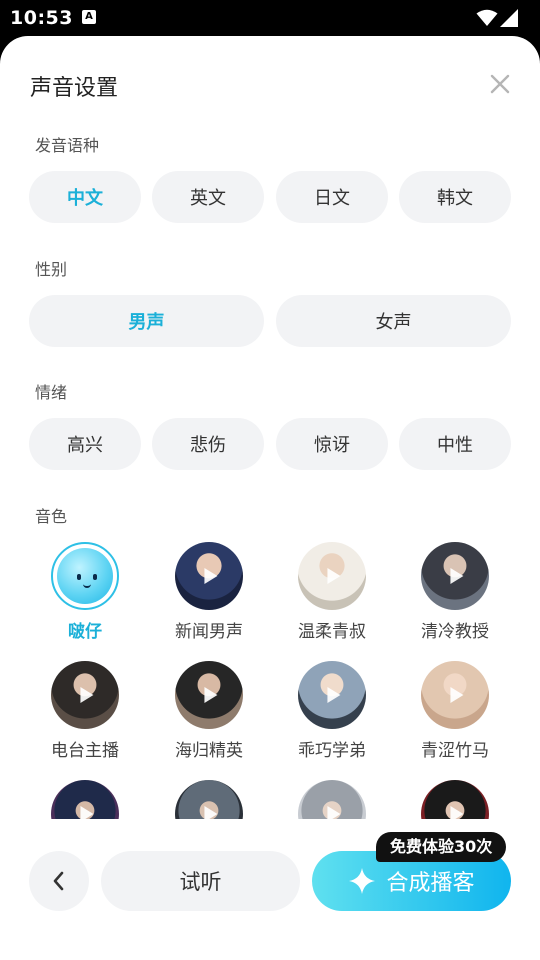  Describe the element at coordinates (85, 576) in the screenshot. I see `mascot-avatar` at that location.